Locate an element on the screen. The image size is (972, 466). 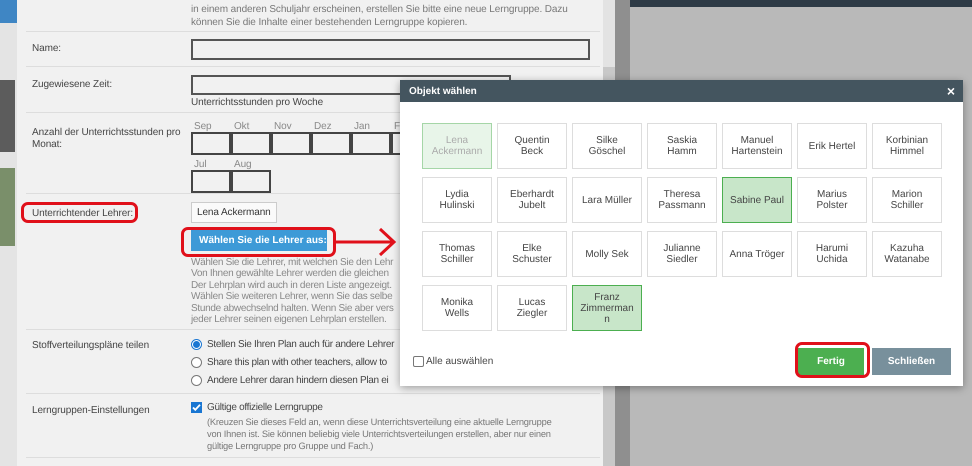
teacher-tile: Elke Schuster is located at coordinates (532, 254).